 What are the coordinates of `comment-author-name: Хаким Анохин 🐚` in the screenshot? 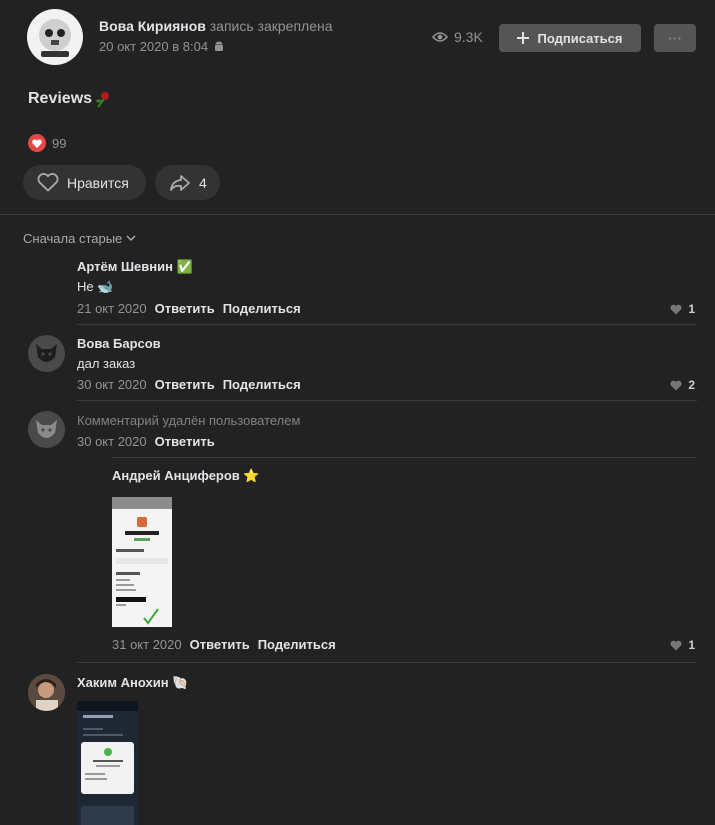 It's located at (132, 683).